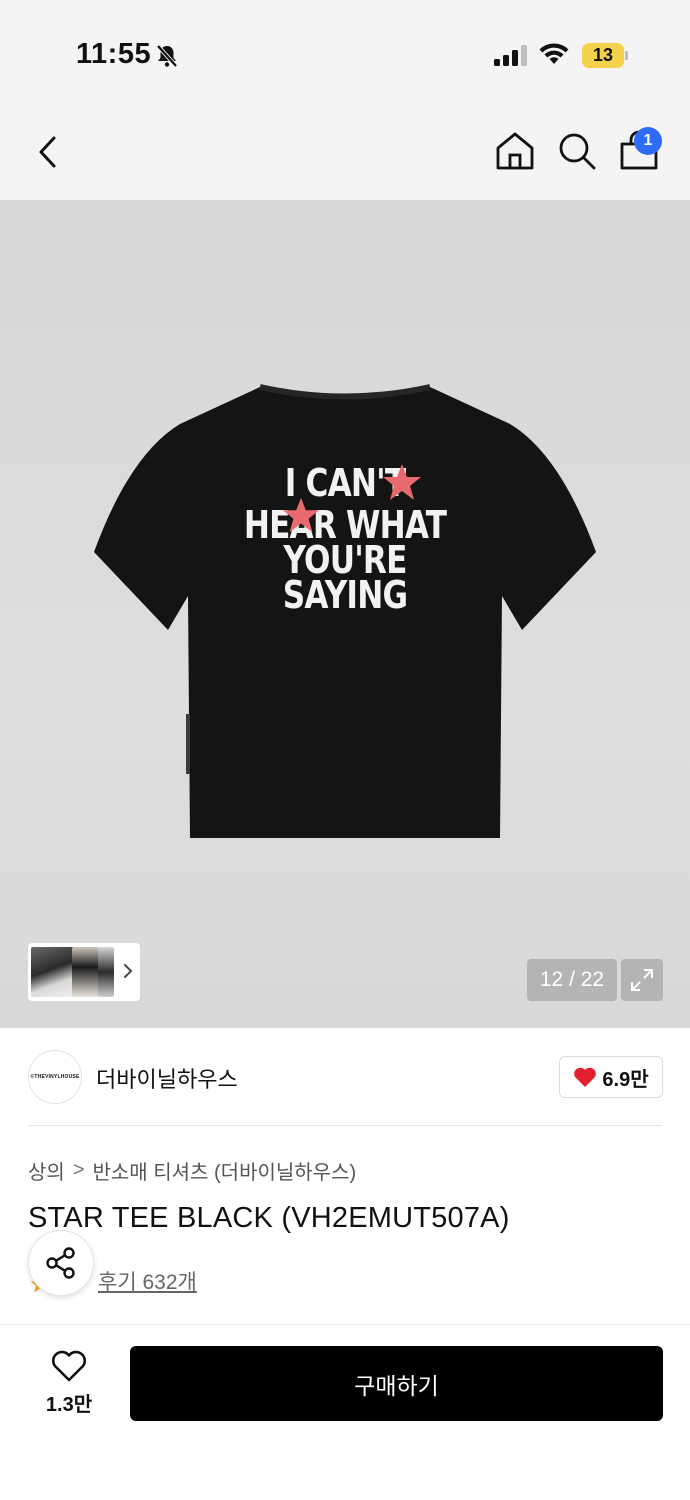  I want to click on expand-button, so click(642, 980).